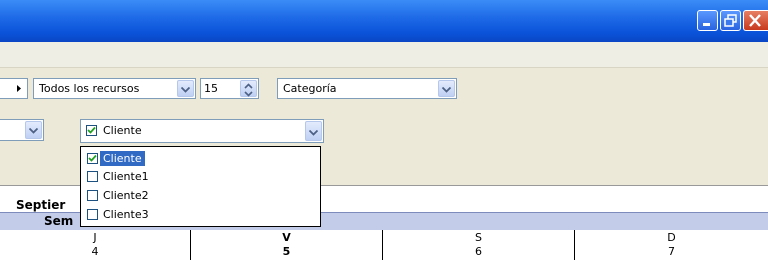  What do you see at coordinates (19, 88) in the screenshot?
I see `play-arrow-icon` at bounding box center [19, 88].